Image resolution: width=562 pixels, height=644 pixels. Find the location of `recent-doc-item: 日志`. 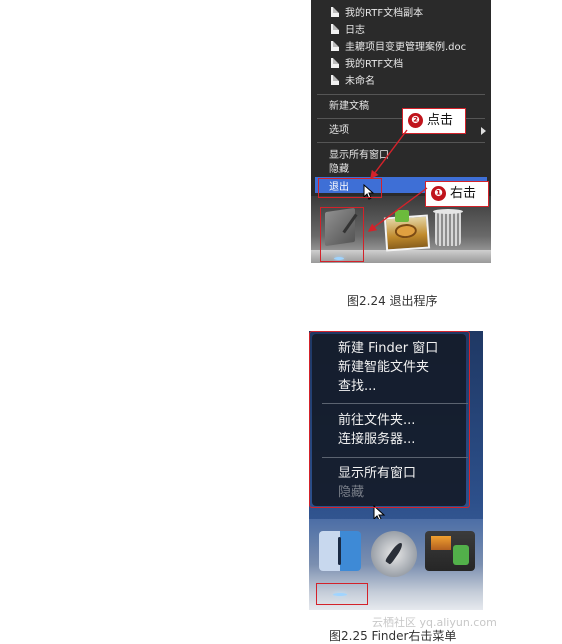

recent-doc-item: 日志 is located at coordinates (348, 30).